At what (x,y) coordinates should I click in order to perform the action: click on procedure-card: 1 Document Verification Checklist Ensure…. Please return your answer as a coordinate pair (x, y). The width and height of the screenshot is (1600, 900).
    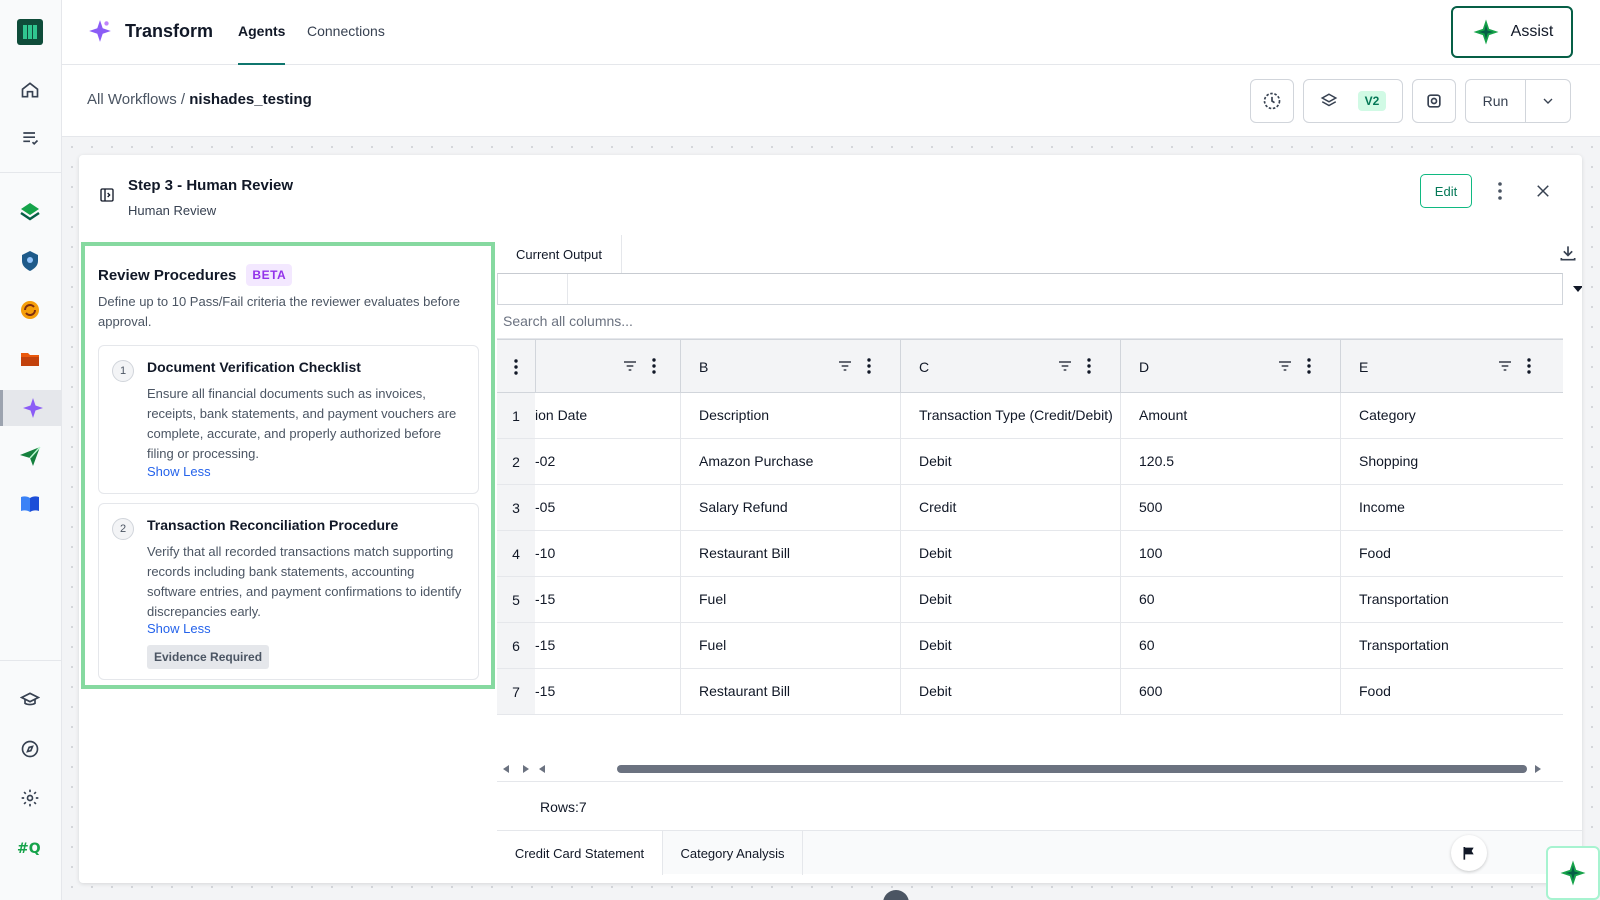
    Looking at the image, I should click on (288, 419).